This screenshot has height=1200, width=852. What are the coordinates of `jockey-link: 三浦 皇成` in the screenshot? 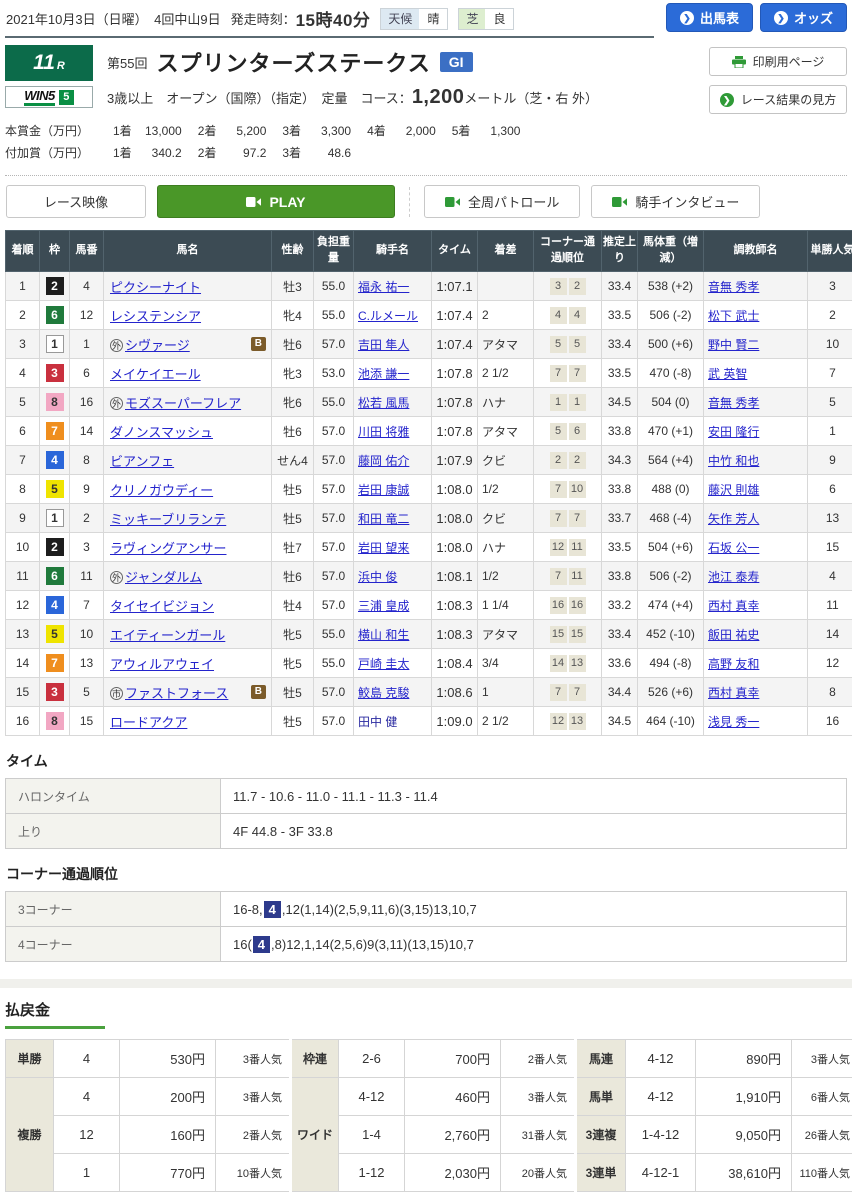 It's located at (383, 606).